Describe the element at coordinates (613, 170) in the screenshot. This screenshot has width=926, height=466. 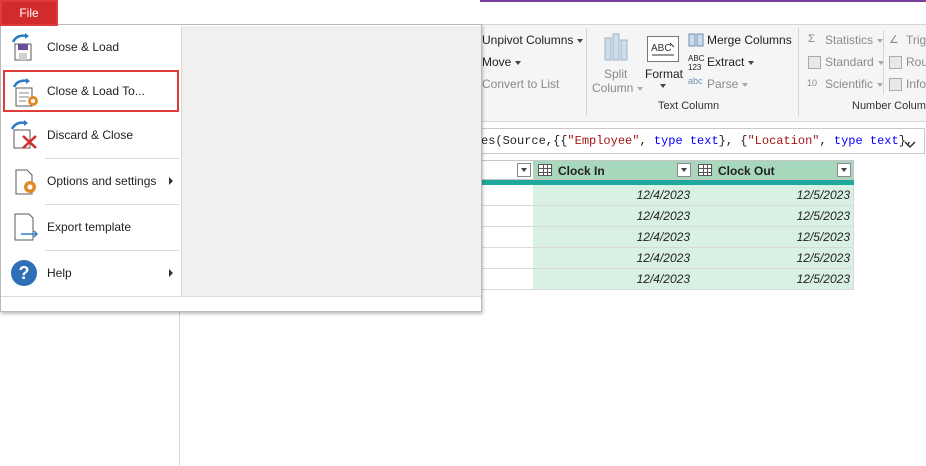
I see `column-header-clock-in: Clock In` at that location.